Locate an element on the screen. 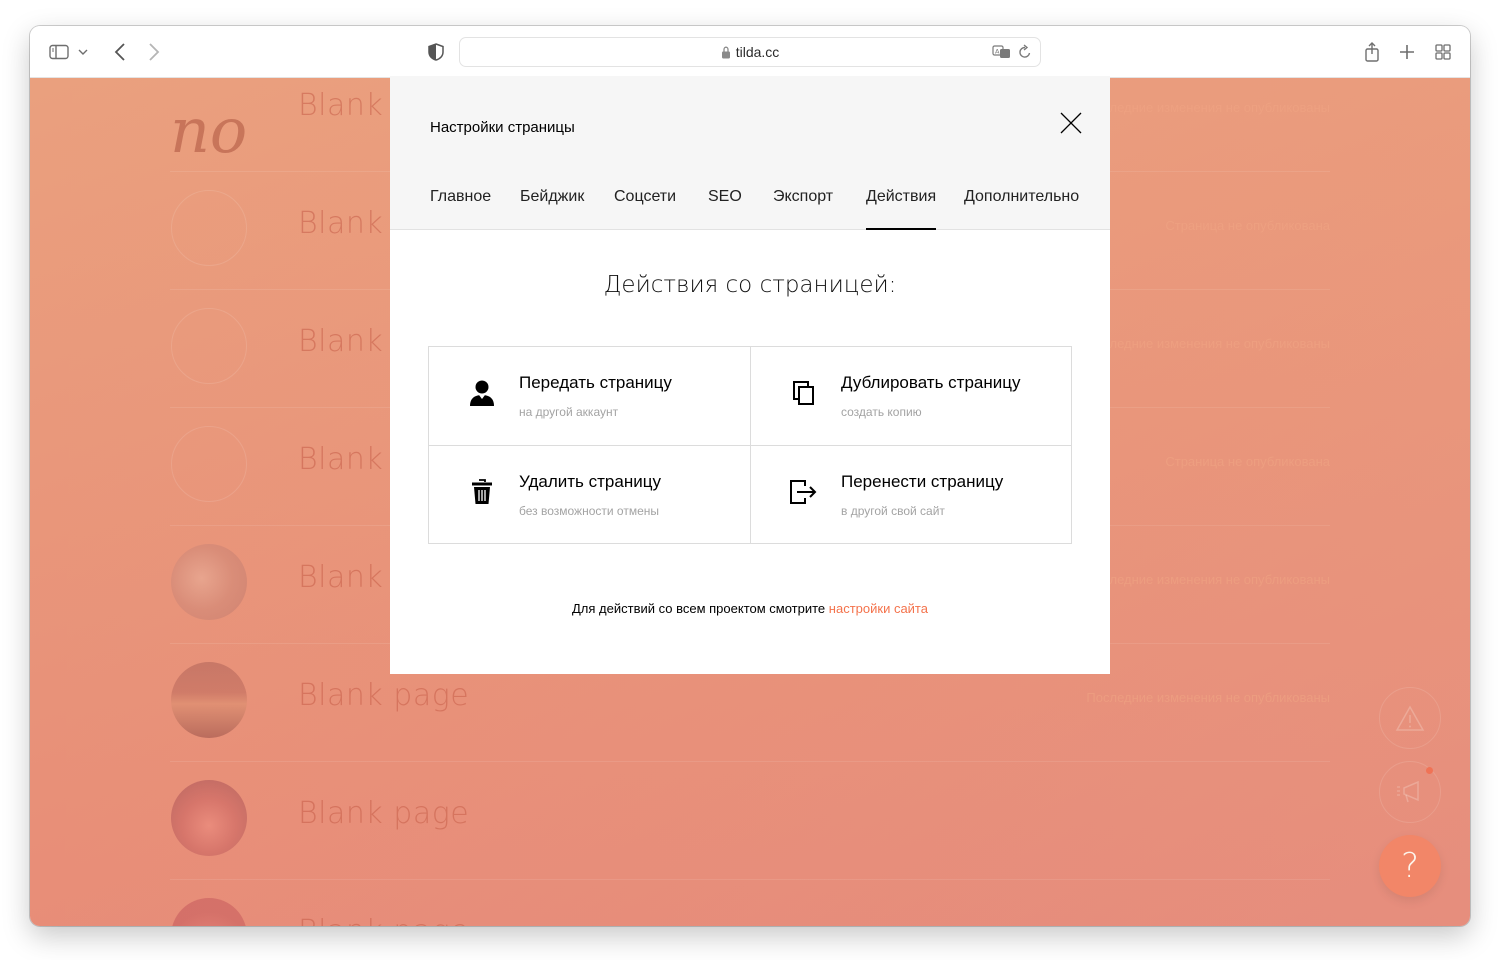 Image resolution: width=1500 pixels, height=960 pixels. close-icon is located at coordinates (1071, 123).